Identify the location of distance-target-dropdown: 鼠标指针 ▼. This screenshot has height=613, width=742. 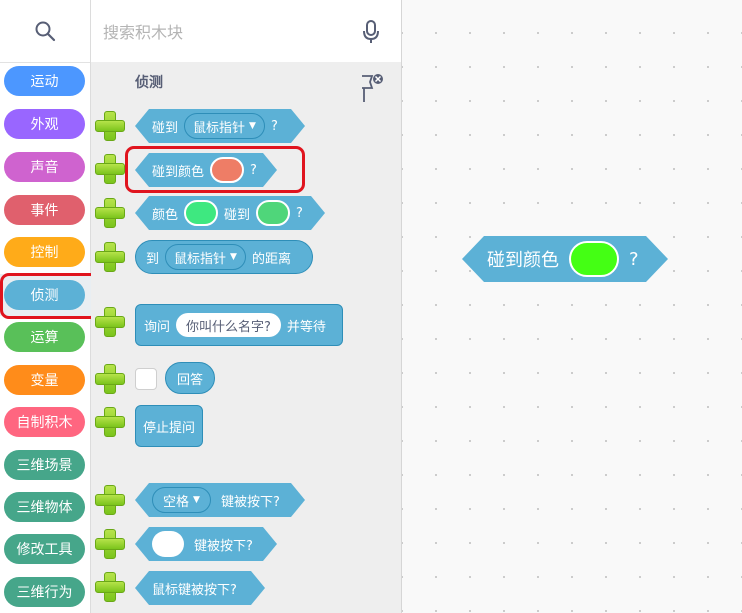
(205, 257).